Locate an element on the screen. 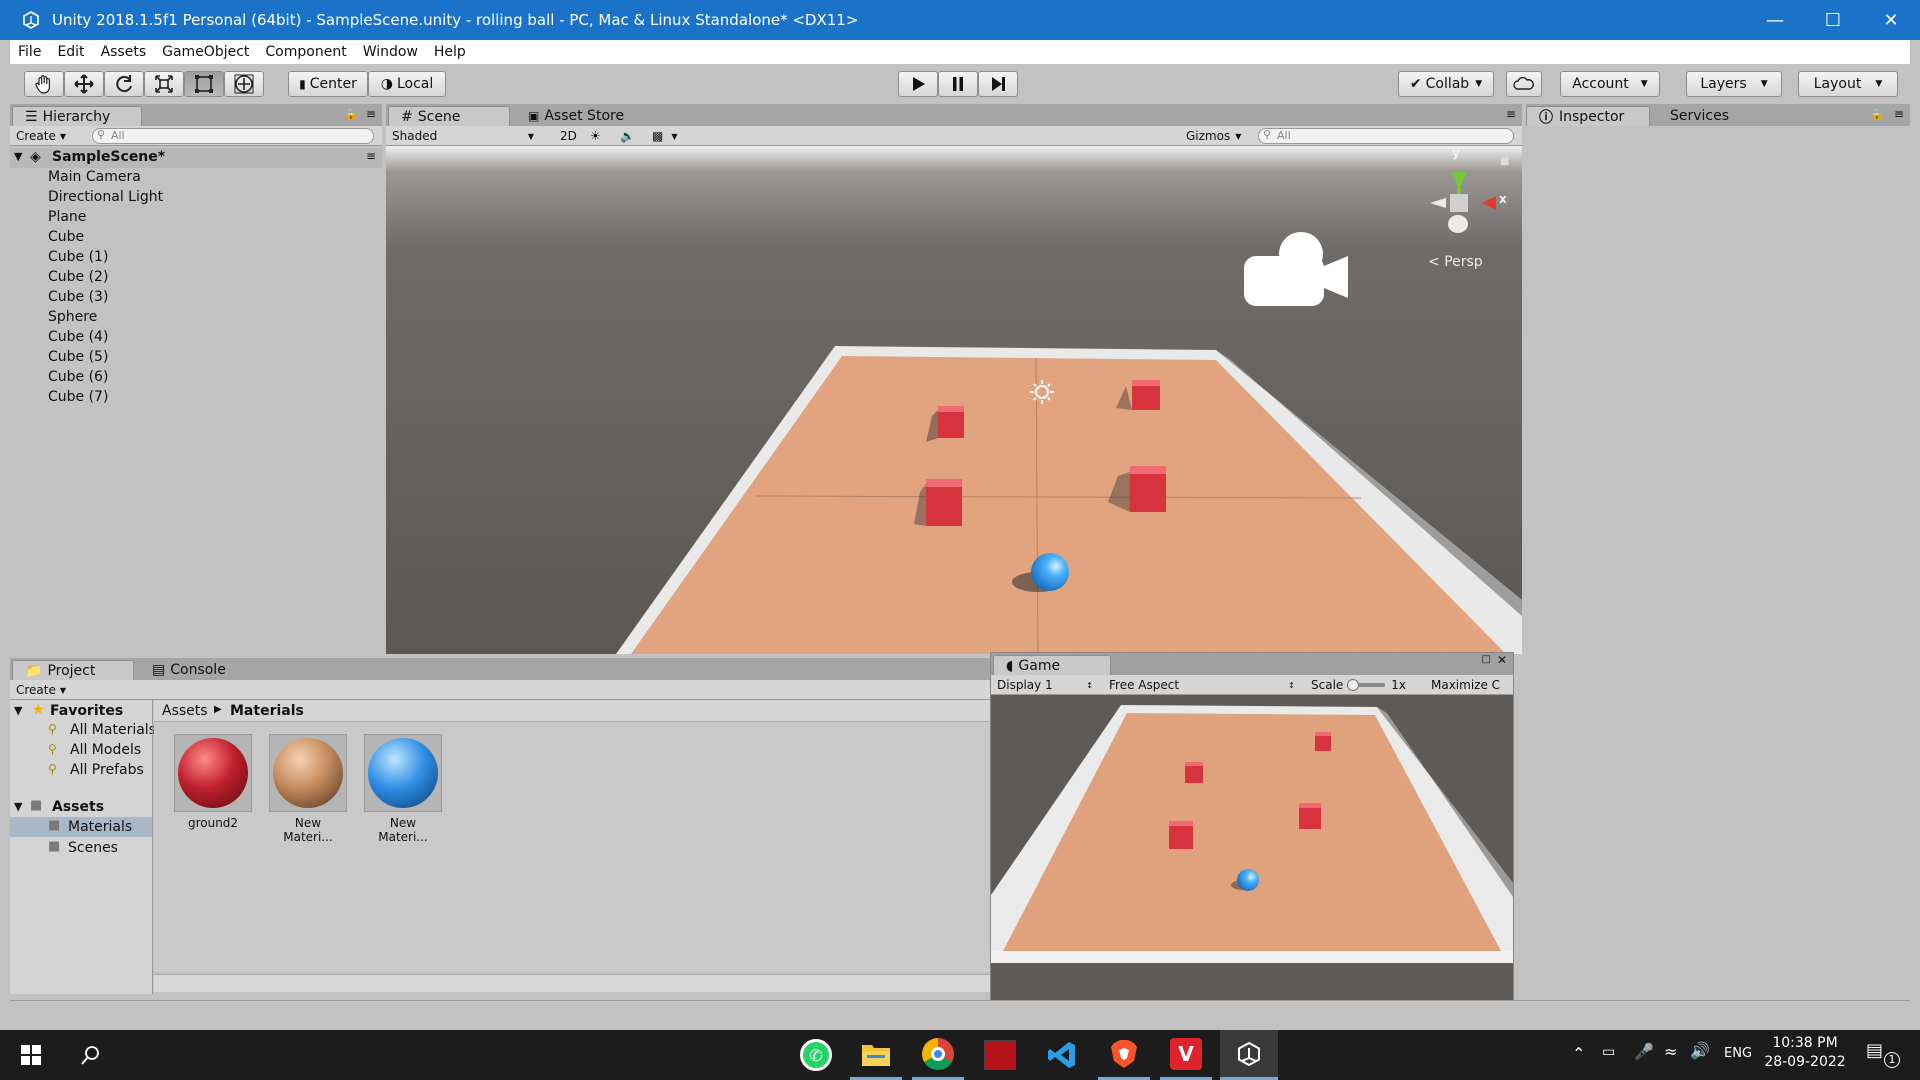  tab-project: 📁 Project is located at coordinates (73, 670).